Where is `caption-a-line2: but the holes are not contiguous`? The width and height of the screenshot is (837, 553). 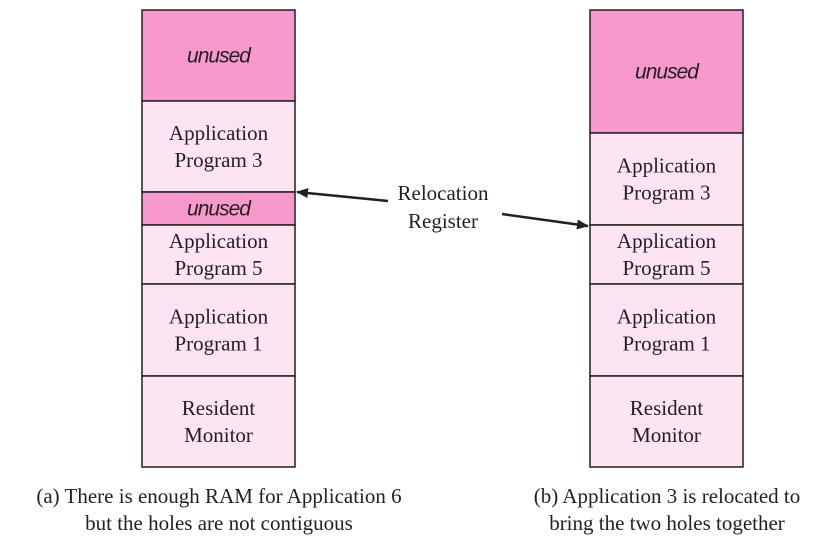 caption-a-line2: but the holes are not contiguous is located at coordinates (219, 523).